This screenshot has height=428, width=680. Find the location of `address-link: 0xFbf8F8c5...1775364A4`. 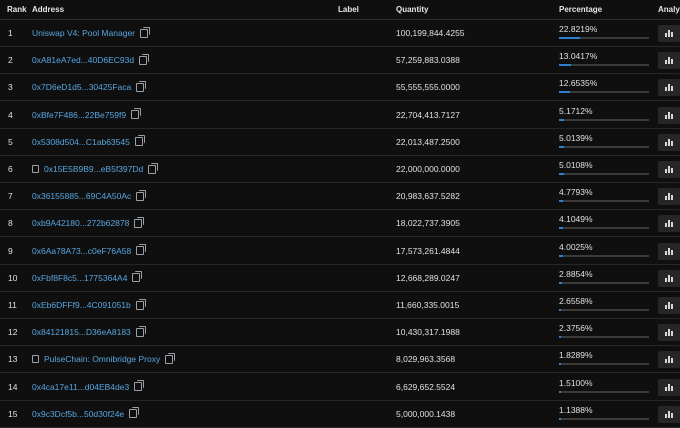

address-link: 0xFbf8F8c5...1775364A4 is located at coordinates (87, 277).